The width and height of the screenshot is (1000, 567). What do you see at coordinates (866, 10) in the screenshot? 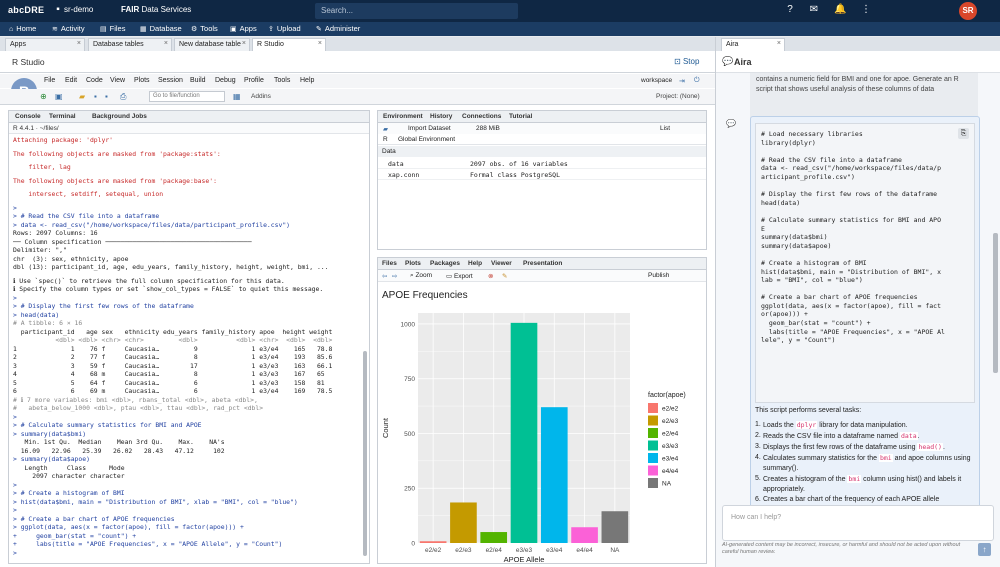
I see `apps-grid-icon: ⋮` at bounding box center [866, 10].